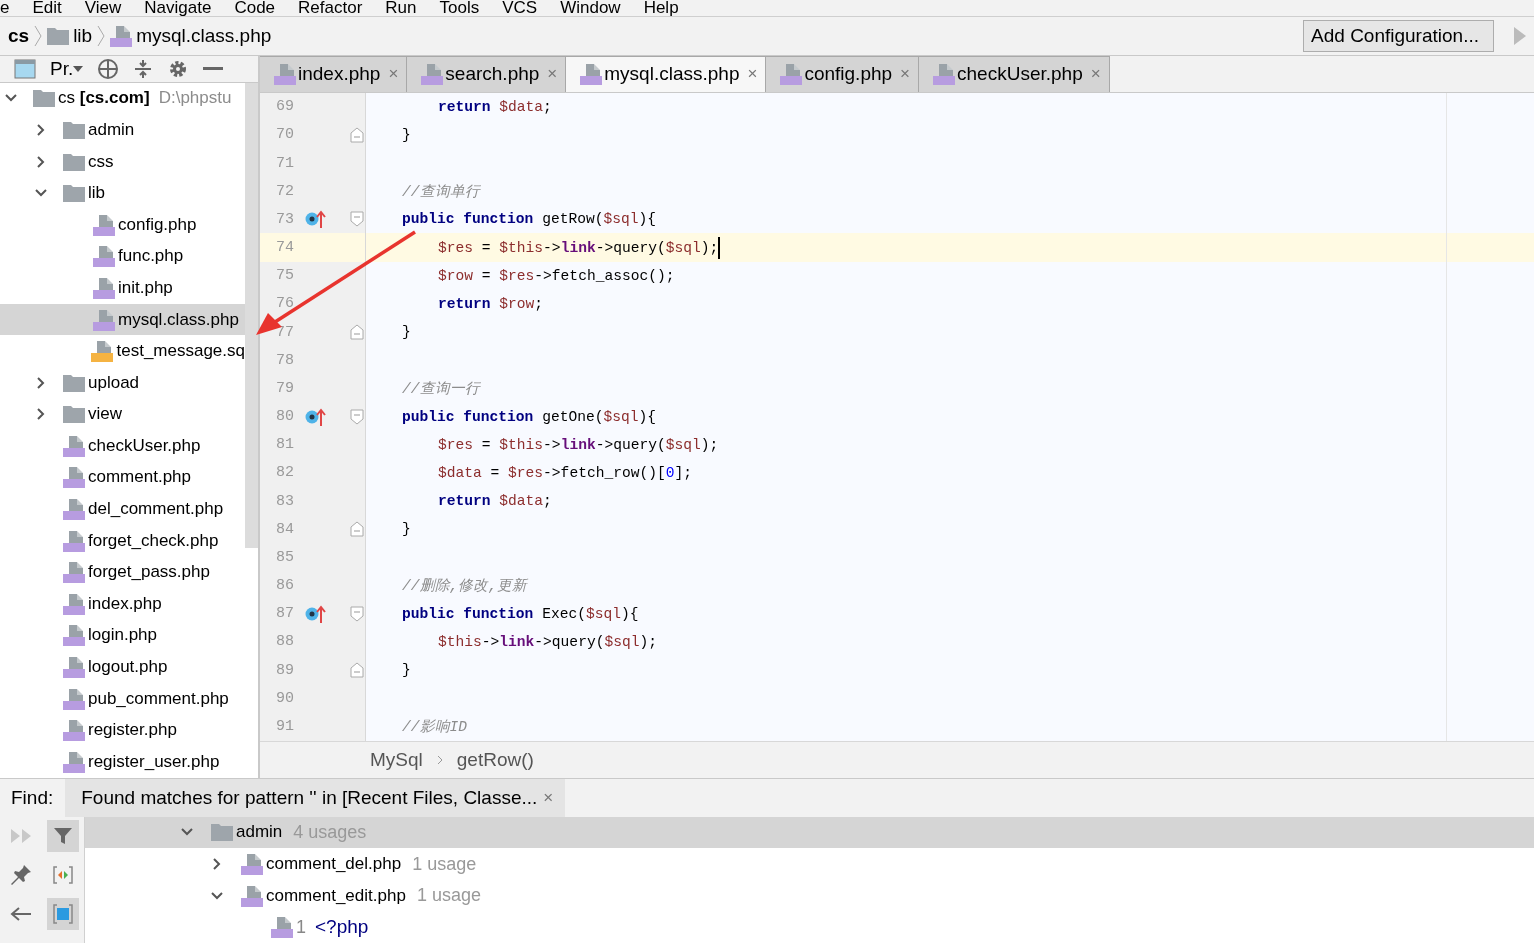 The image size is (1534, 943). I want to click on menu-item: View, so click(102, 8).